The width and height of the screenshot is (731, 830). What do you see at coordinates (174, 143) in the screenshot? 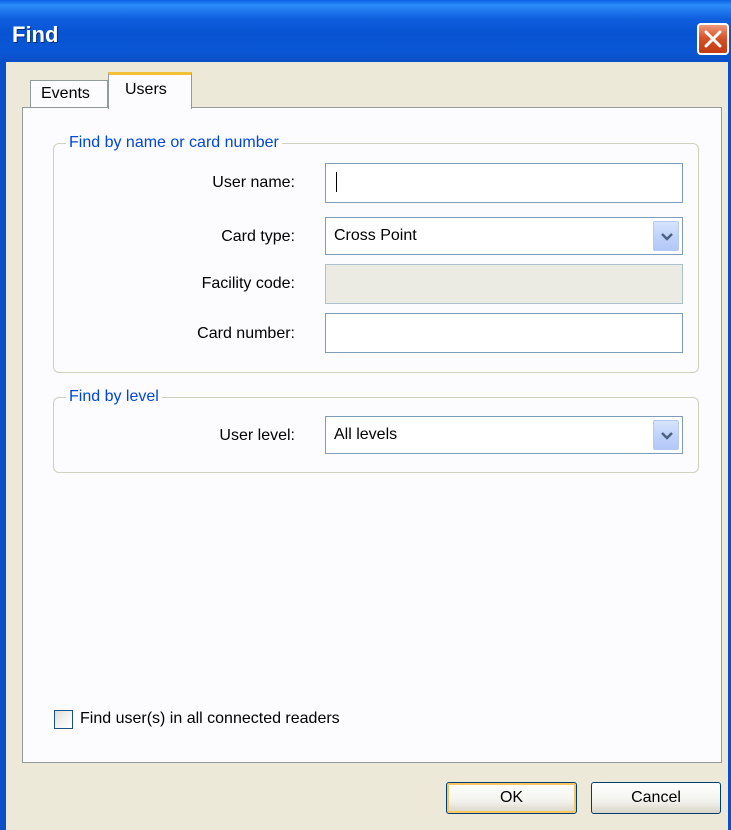
I see `group-find-by-name-legend: Find by name or card number` at bounding box center [174, 143].